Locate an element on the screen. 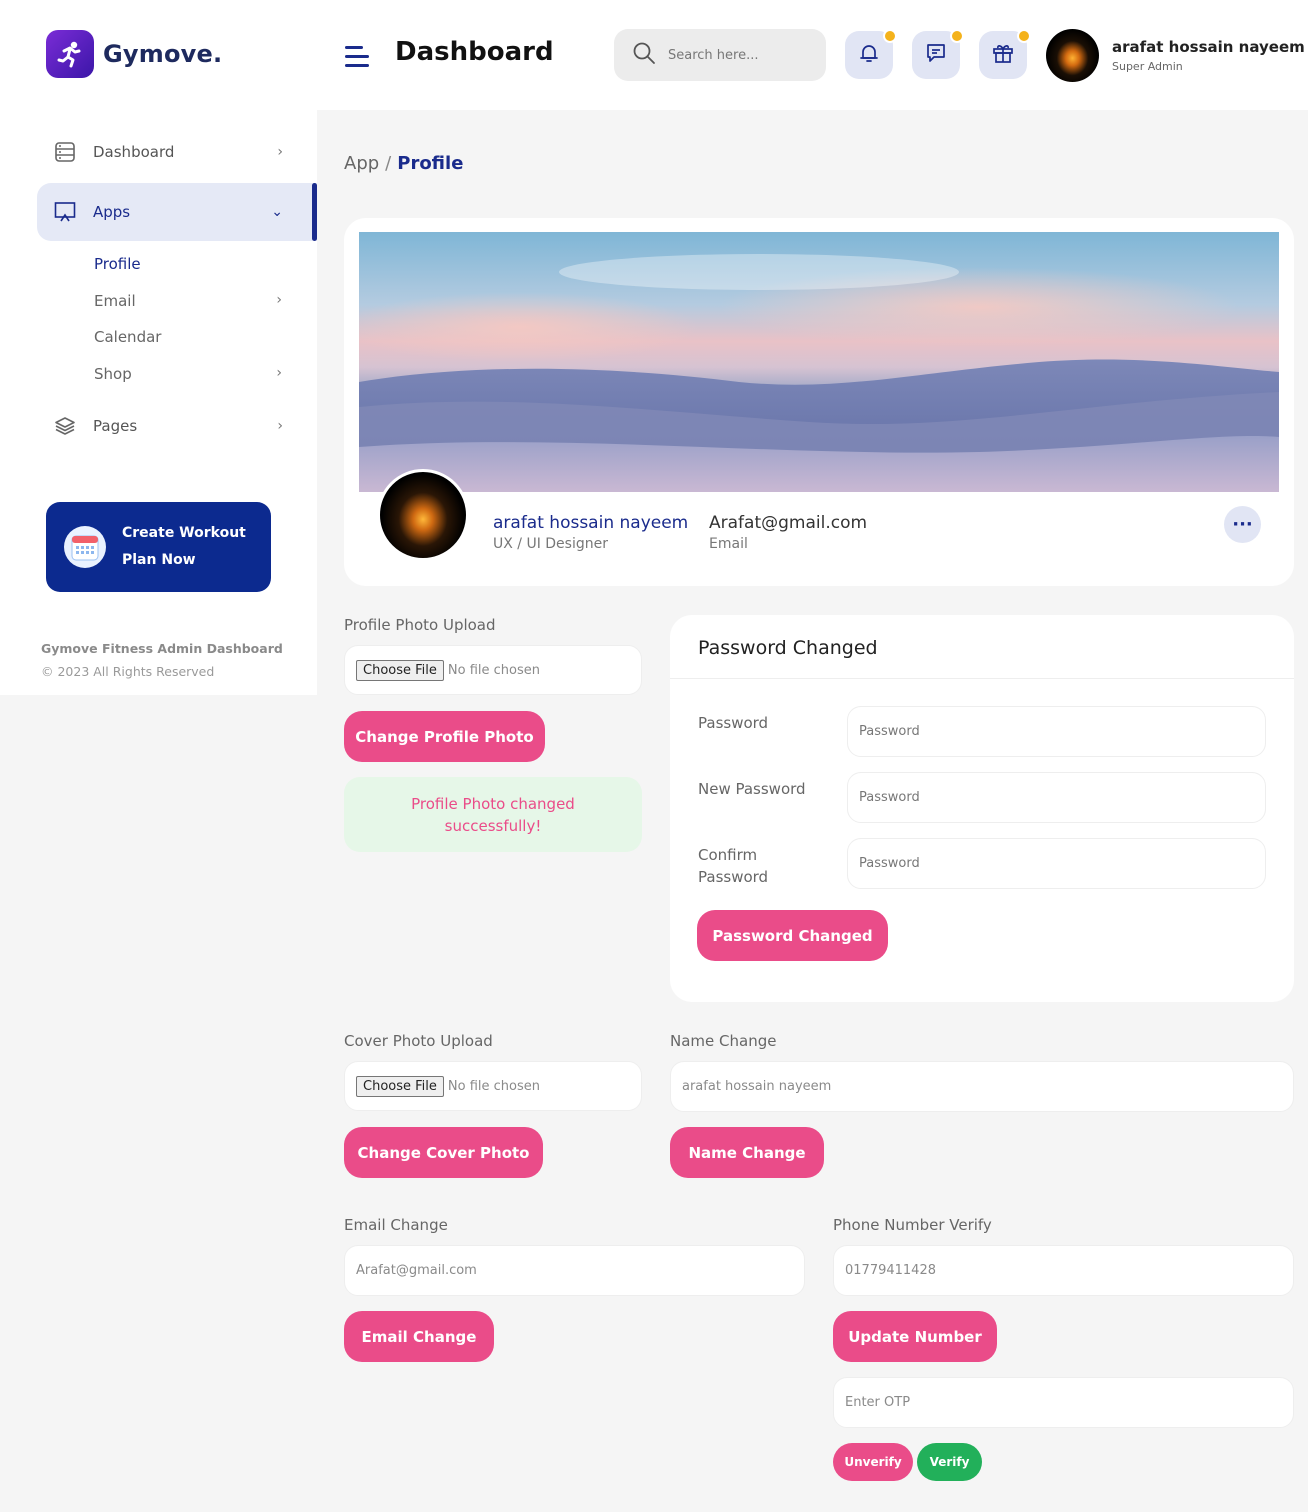 The width and height of the screenshot is (1308, 1512). name-input is located at coordinates (982, 1086).